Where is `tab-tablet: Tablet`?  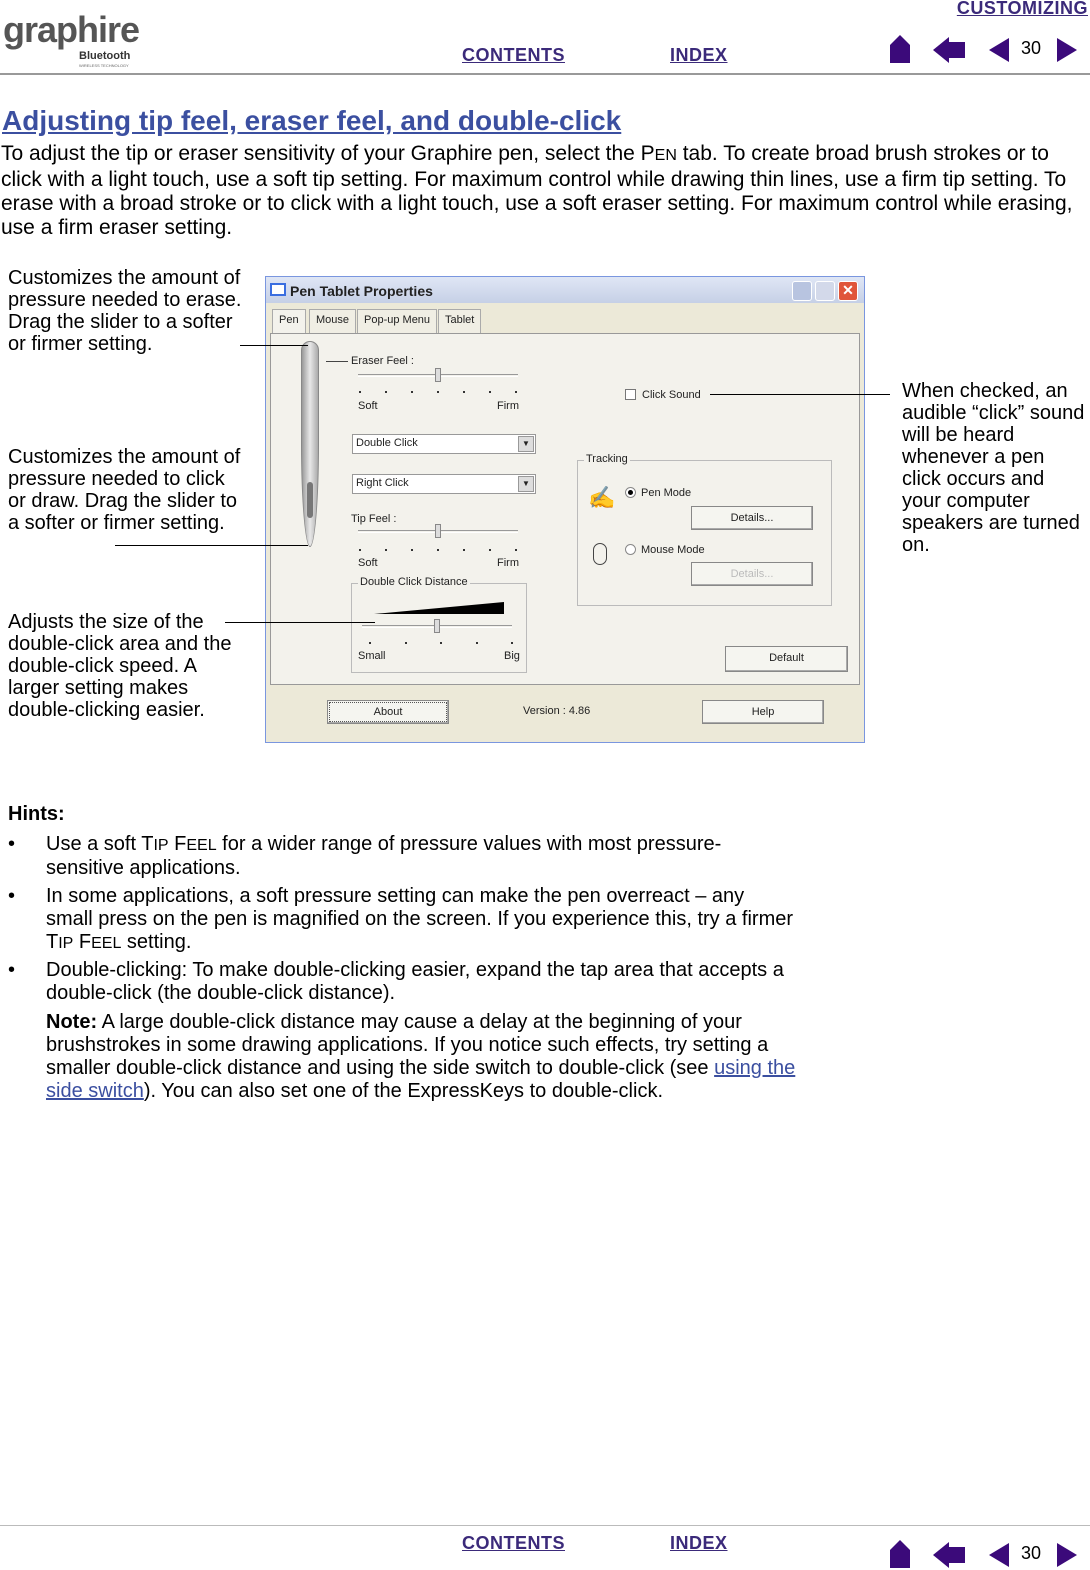 tab-tablet: Tablet is located at coordinates (460, 321).